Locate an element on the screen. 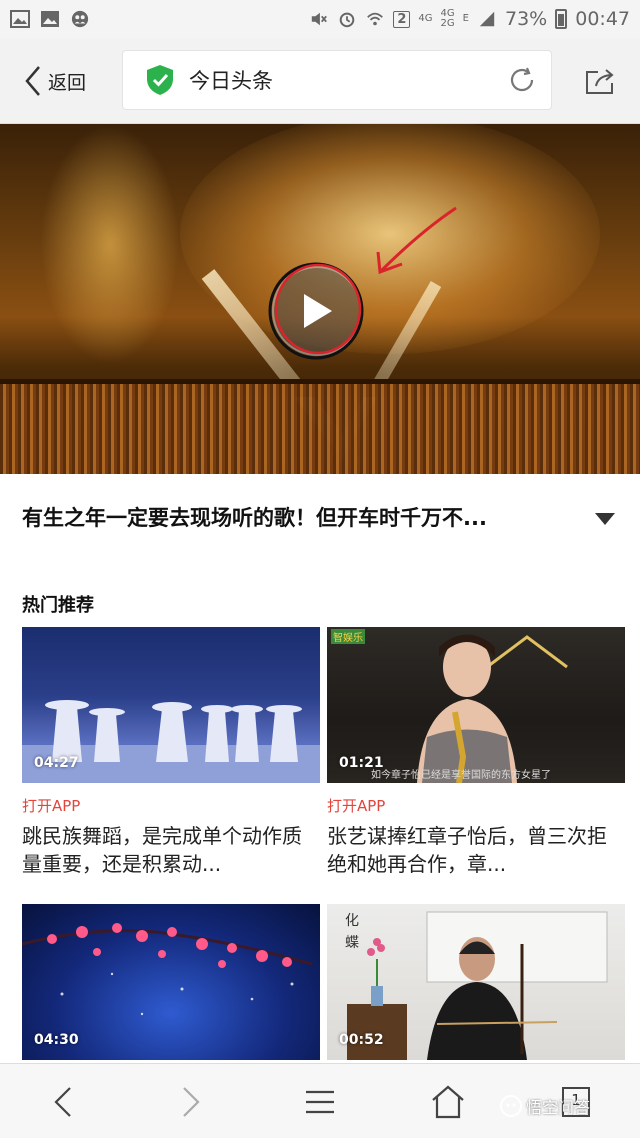  back-button: 返回 is located at coordinates (55, 81).